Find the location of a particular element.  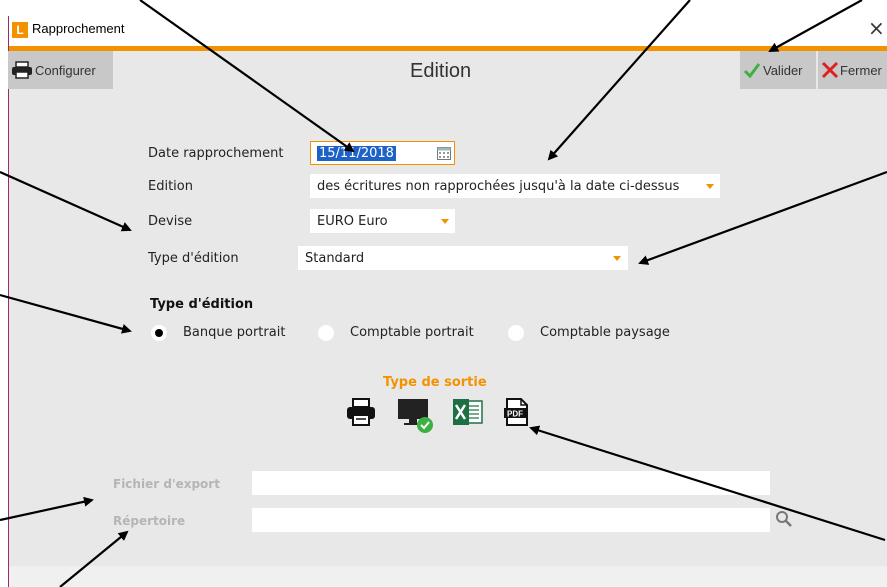

page-title: Edition is located at coordinates (441, 71).